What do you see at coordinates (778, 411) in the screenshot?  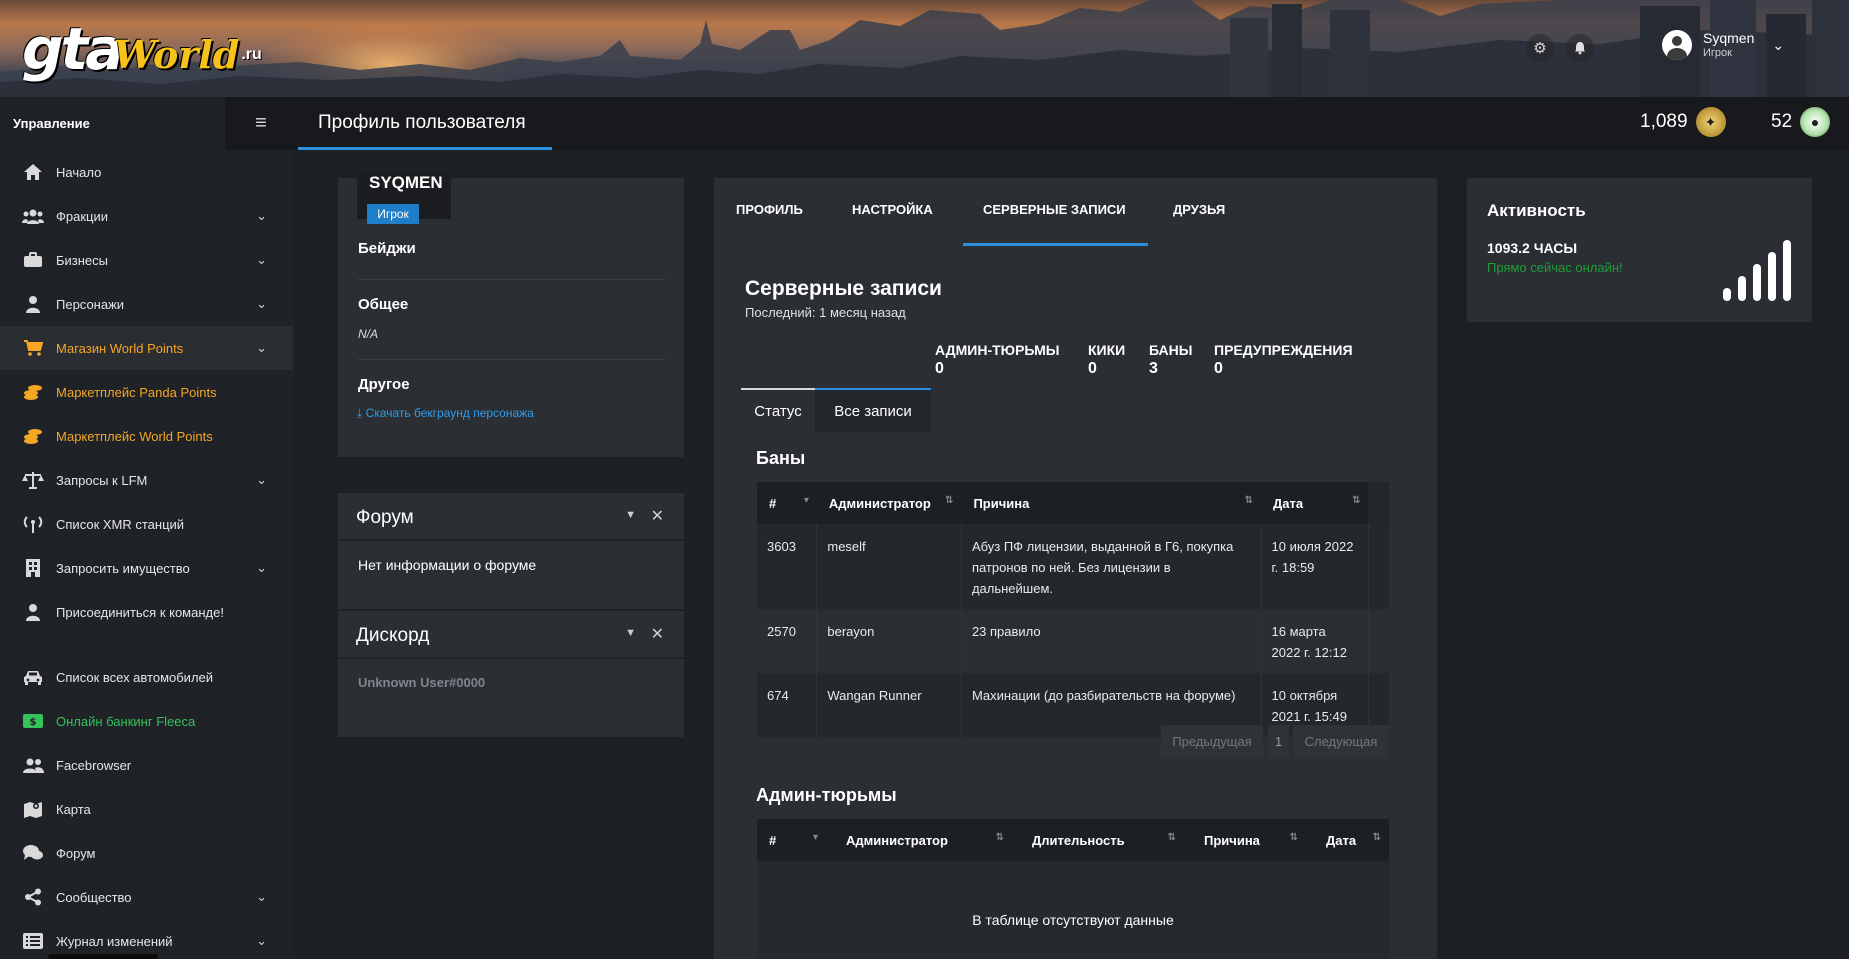 I see `subtab-status: Статус` at bounding box center [778, 411].